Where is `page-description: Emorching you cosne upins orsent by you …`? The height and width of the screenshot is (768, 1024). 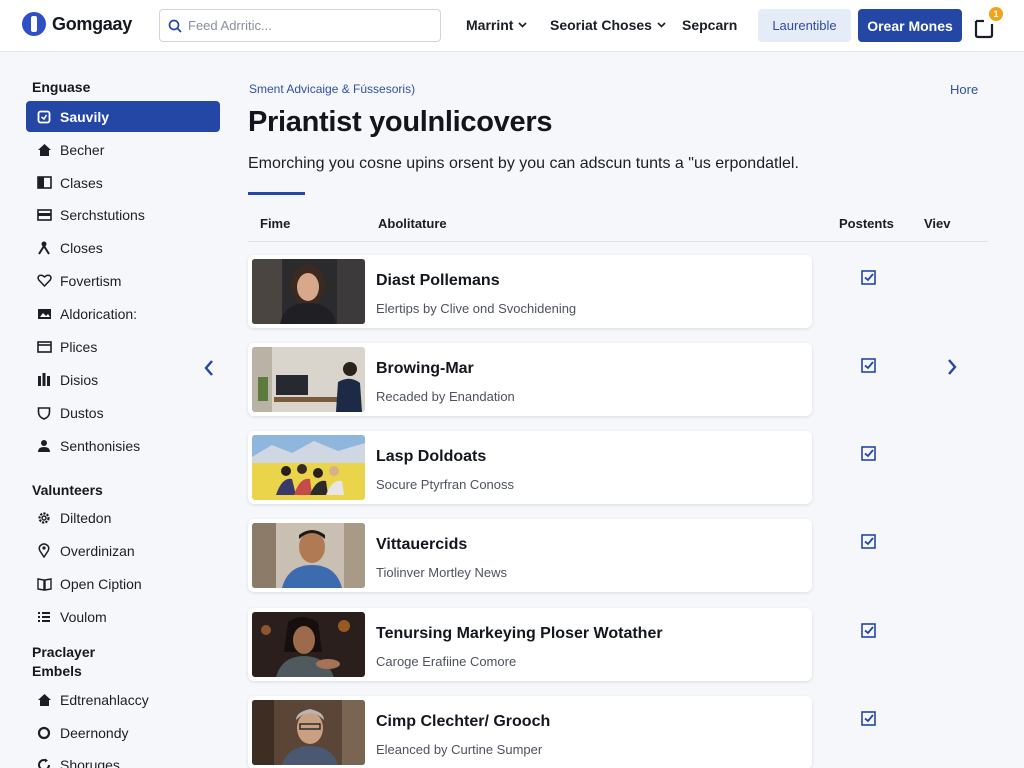 page-description: Emorching you cosne upins orsent by you … is located at coordinates (523, 163).